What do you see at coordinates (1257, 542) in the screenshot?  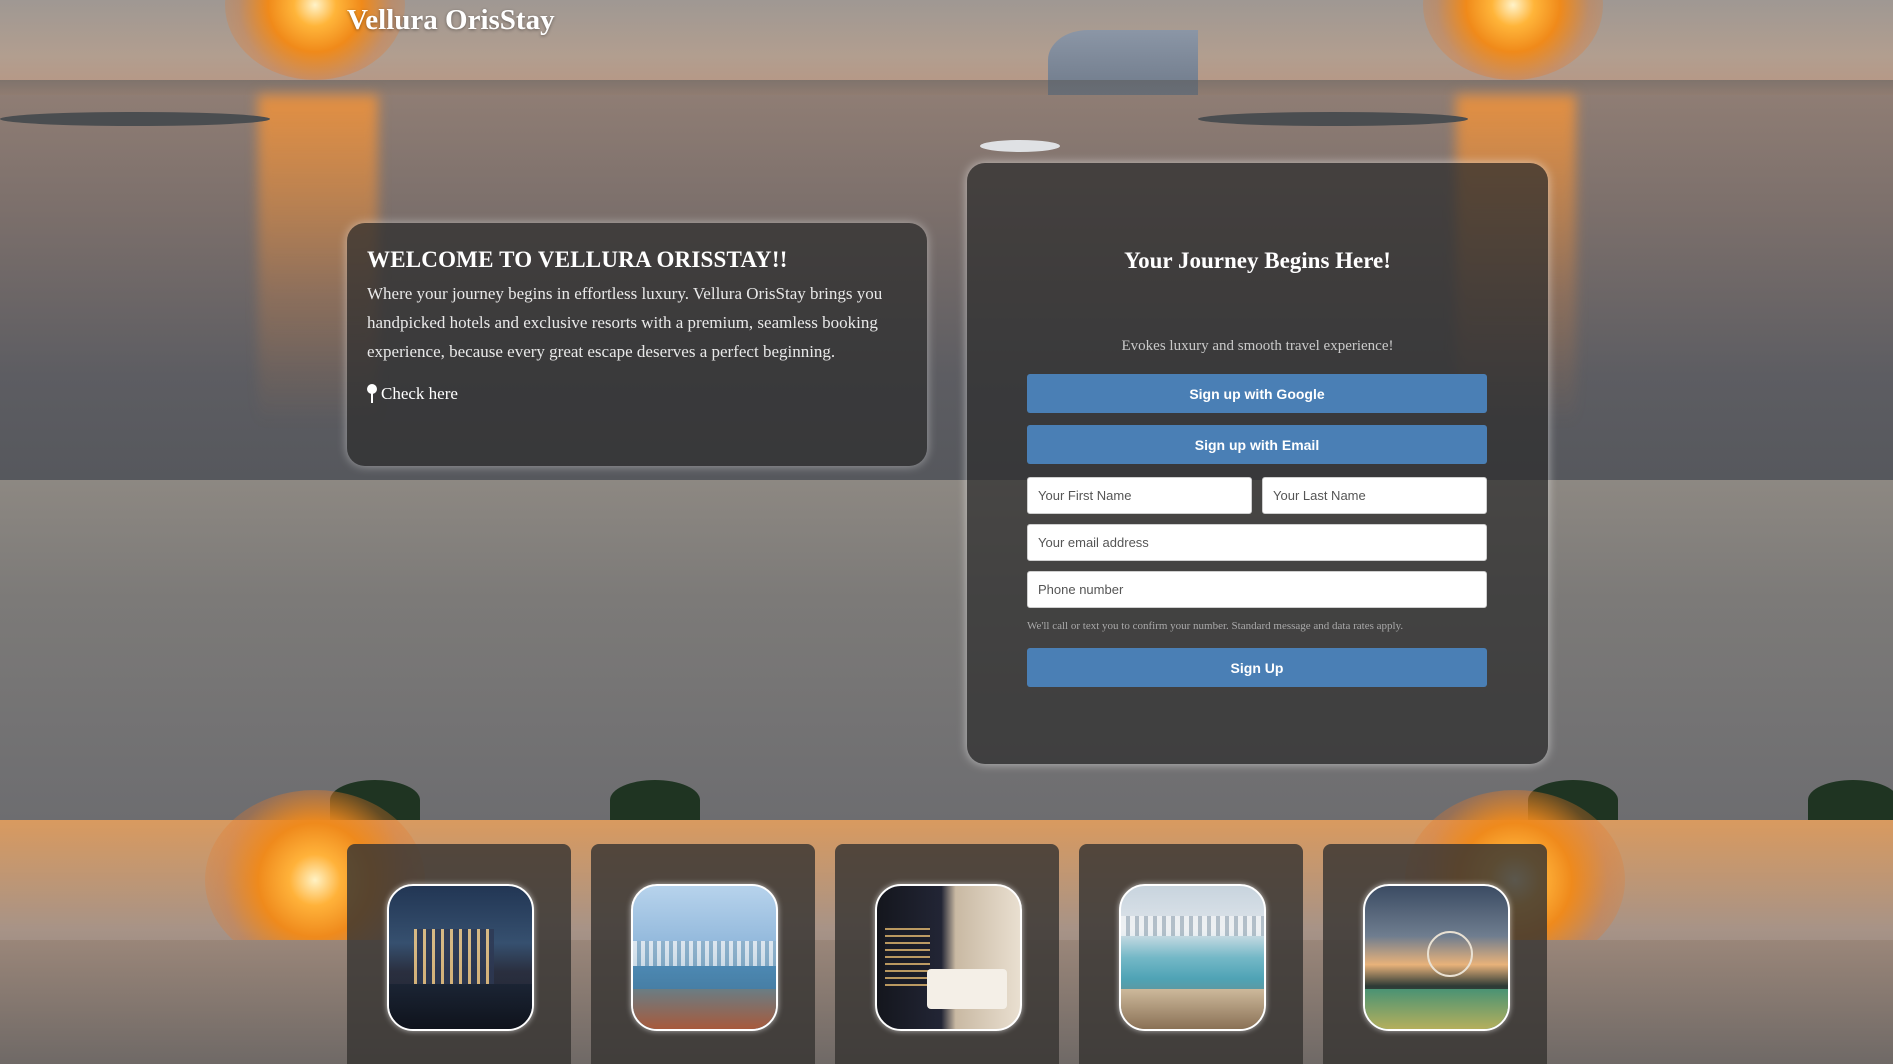 I see `email-input` at bounding box center [1257, 542].